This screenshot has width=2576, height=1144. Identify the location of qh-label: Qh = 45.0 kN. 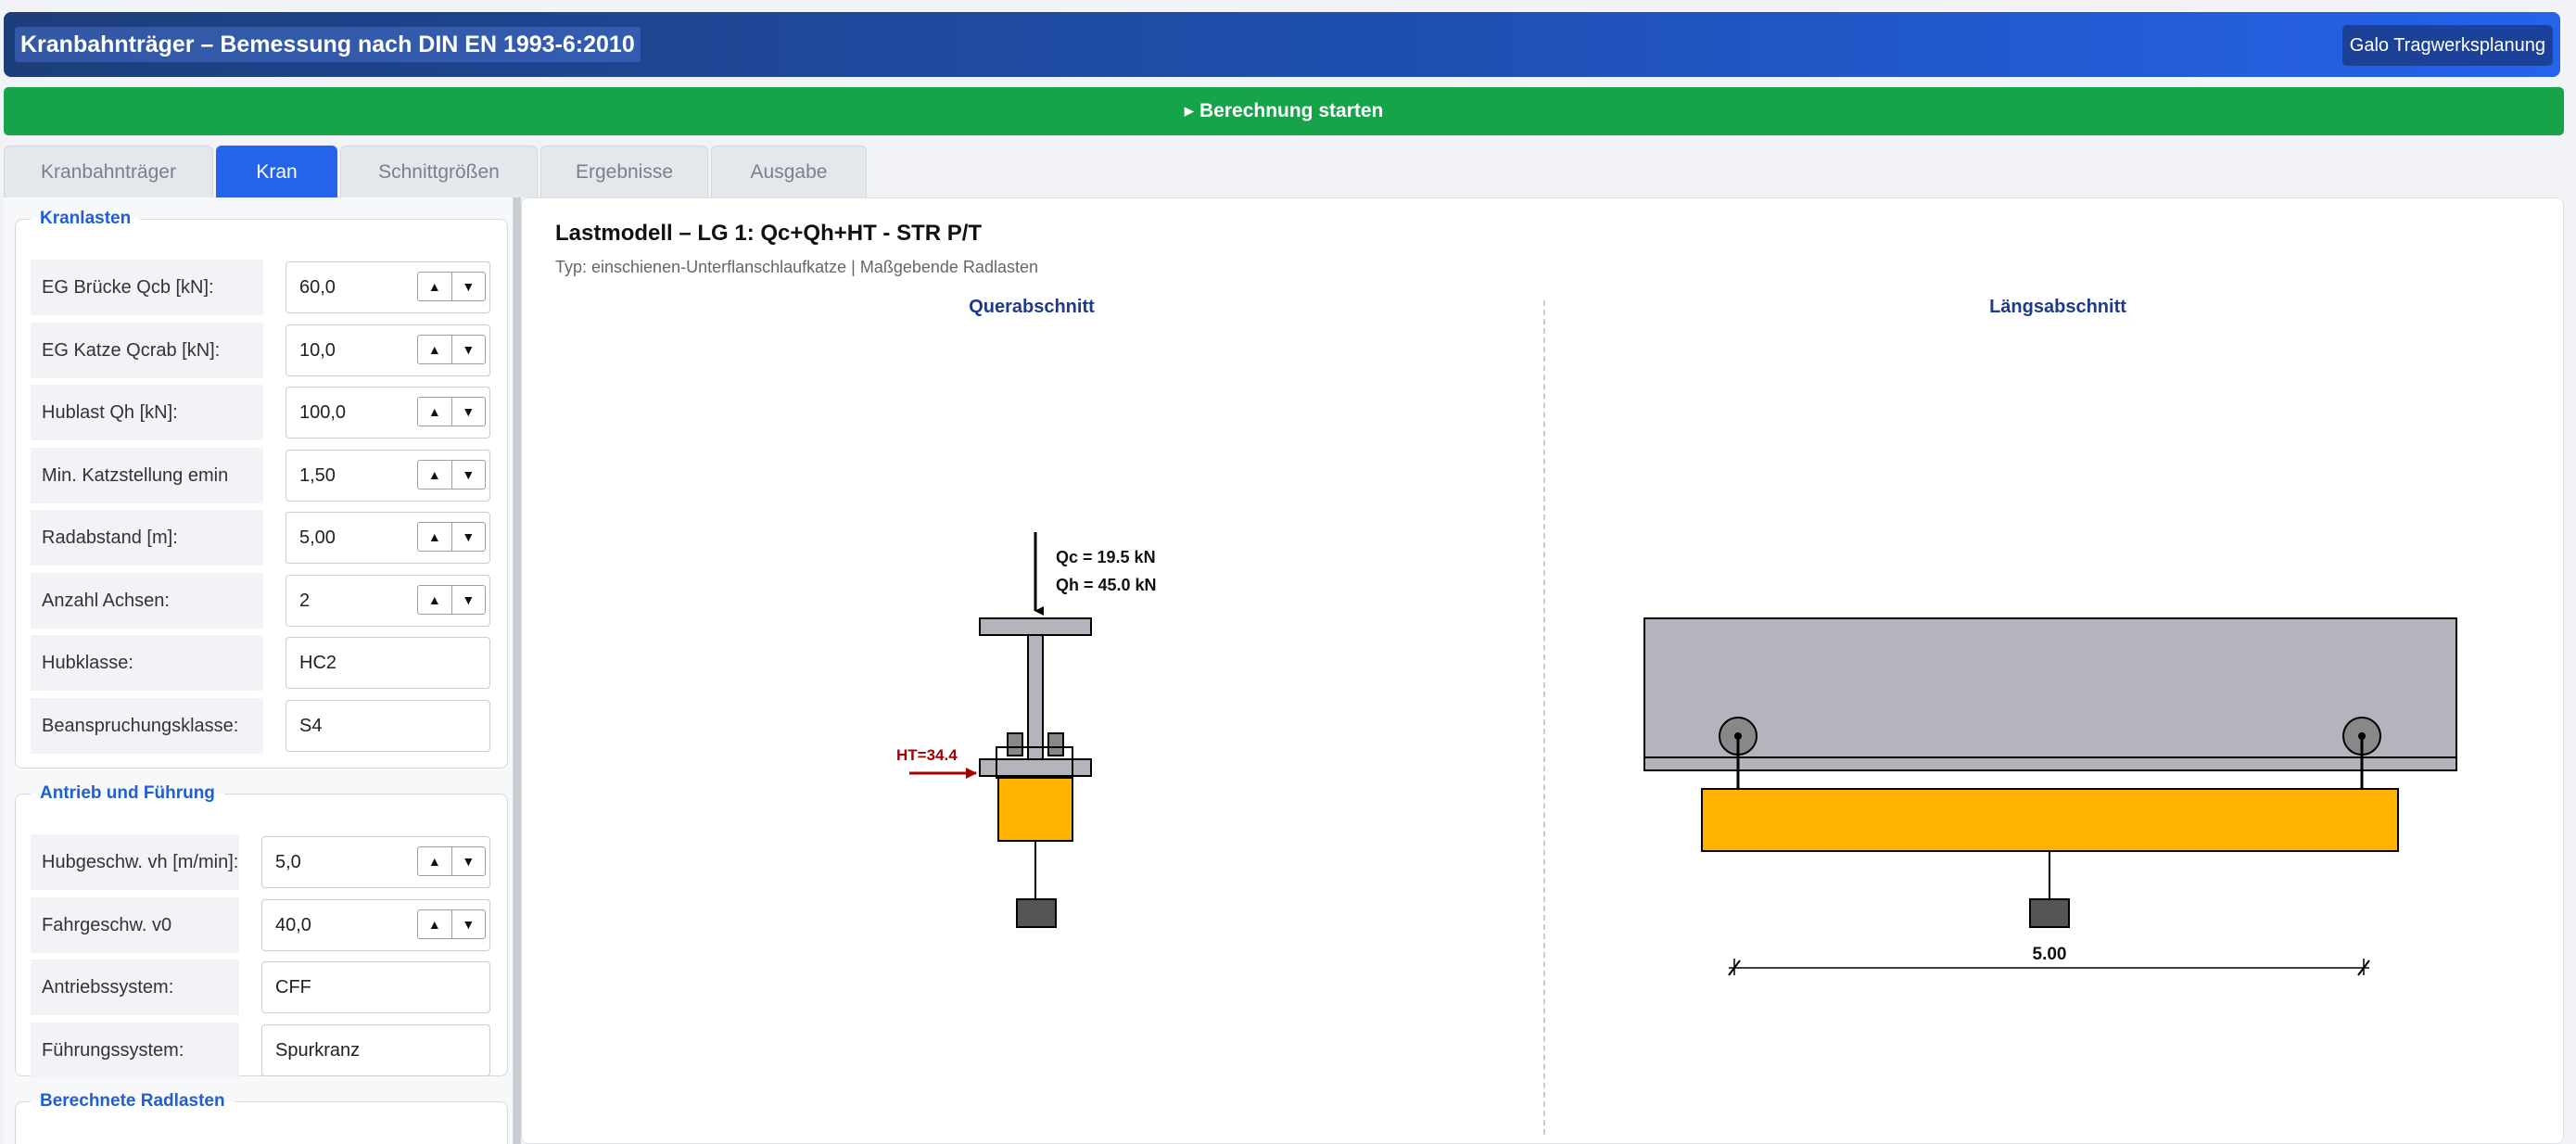
(1106, 585).